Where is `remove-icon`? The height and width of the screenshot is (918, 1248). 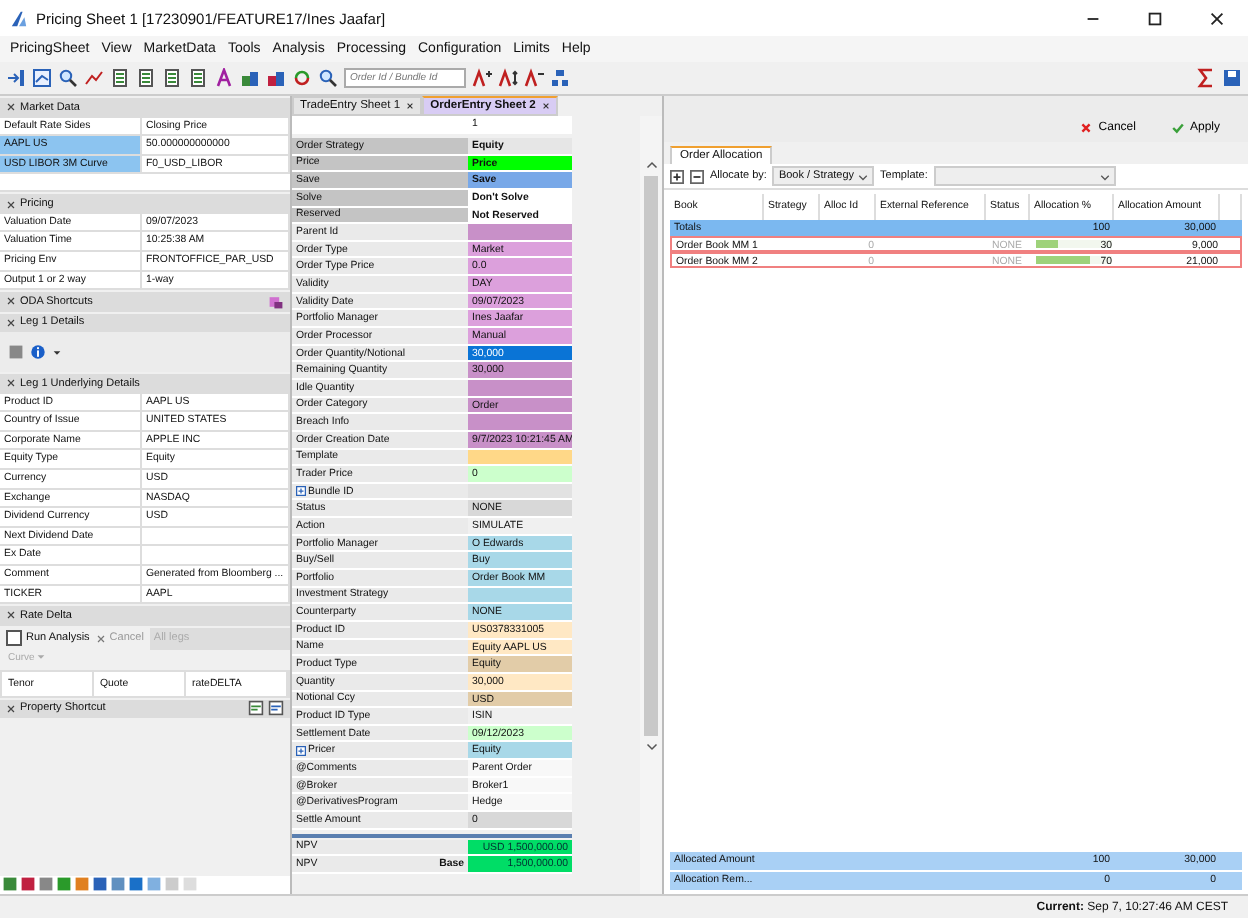
remove-icon is located at coordinates (697, 176).